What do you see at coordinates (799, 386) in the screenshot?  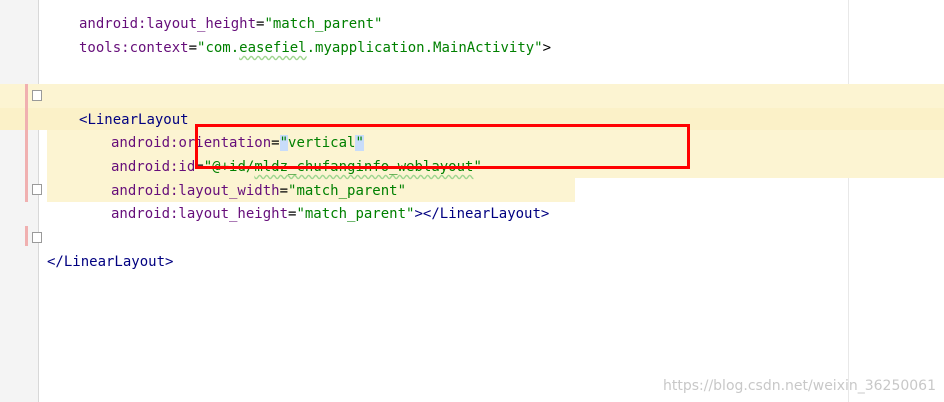 I see `watermark-text: https://blog.csdn.net/weixin_36250061` at bounding box center [799, 386].